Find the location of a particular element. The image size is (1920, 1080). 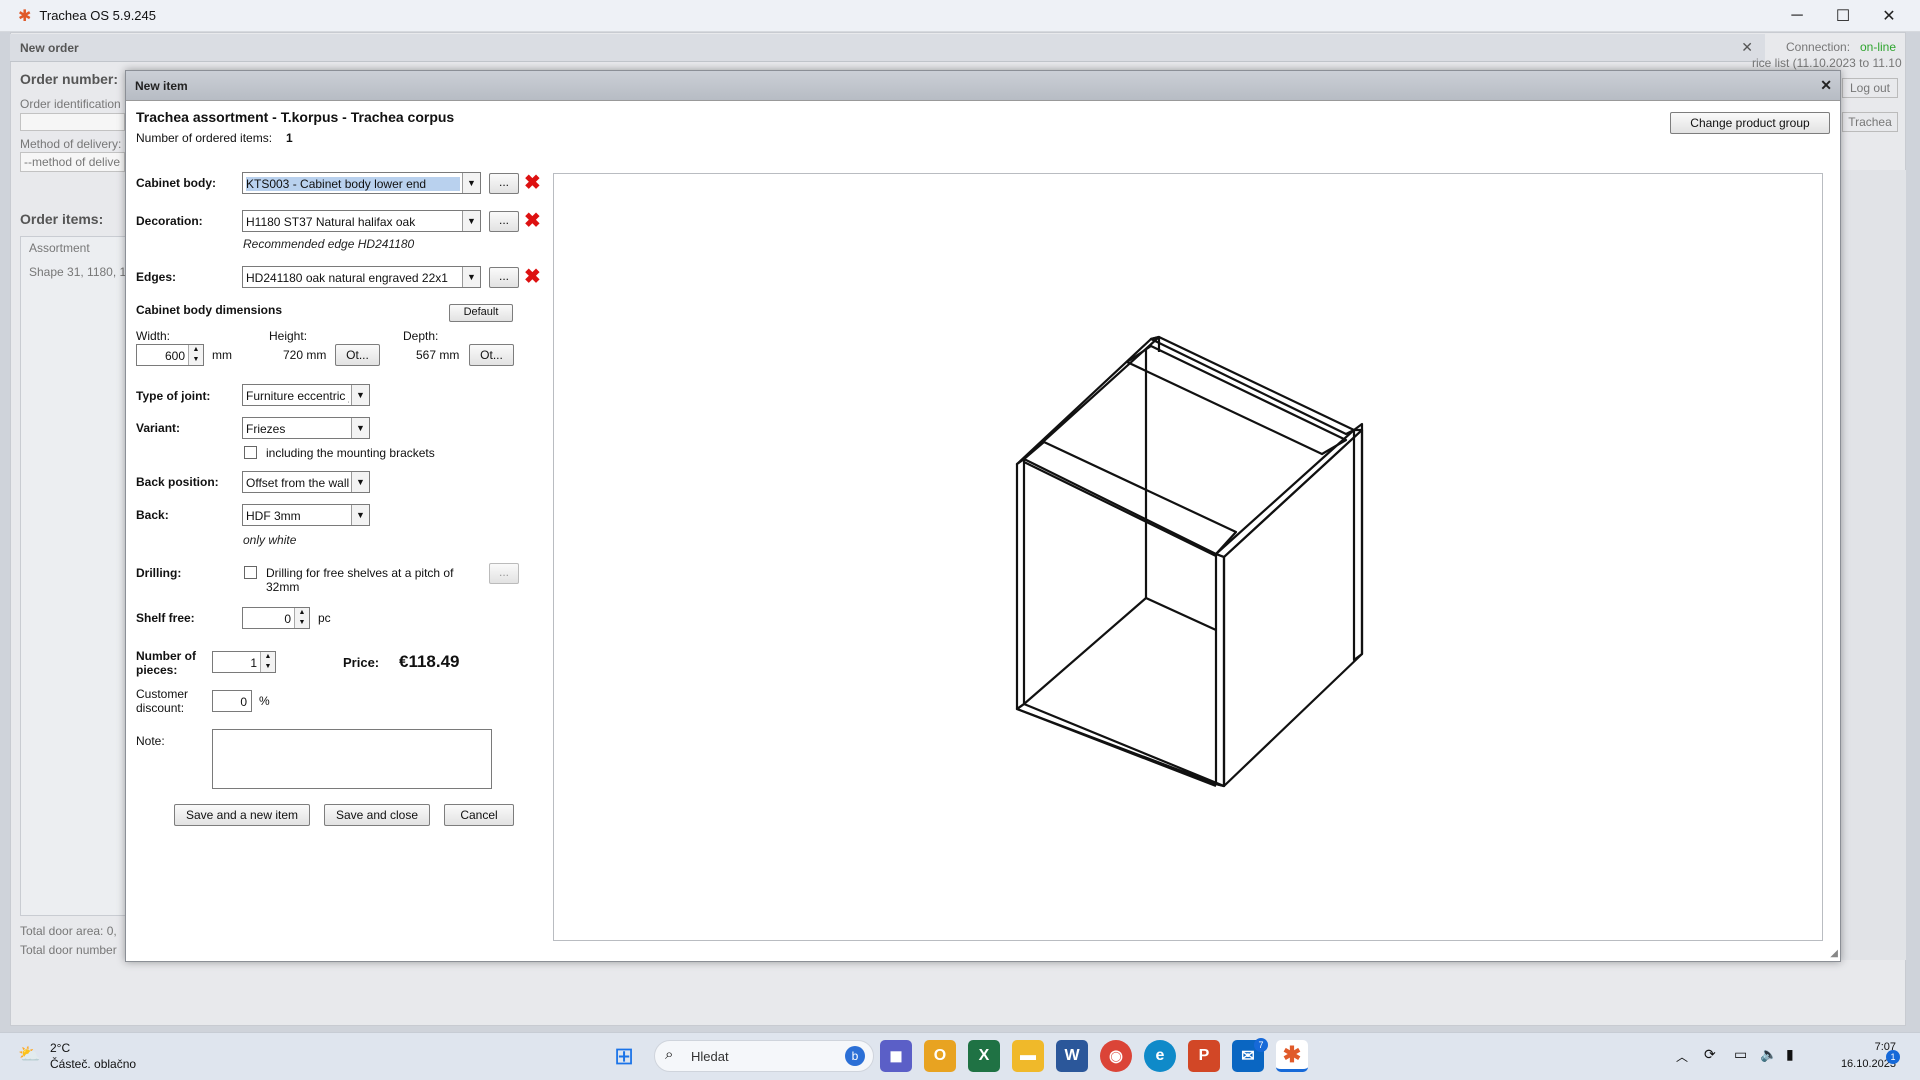

discount-label: Customer discount: is located at coordinates (162, 701).